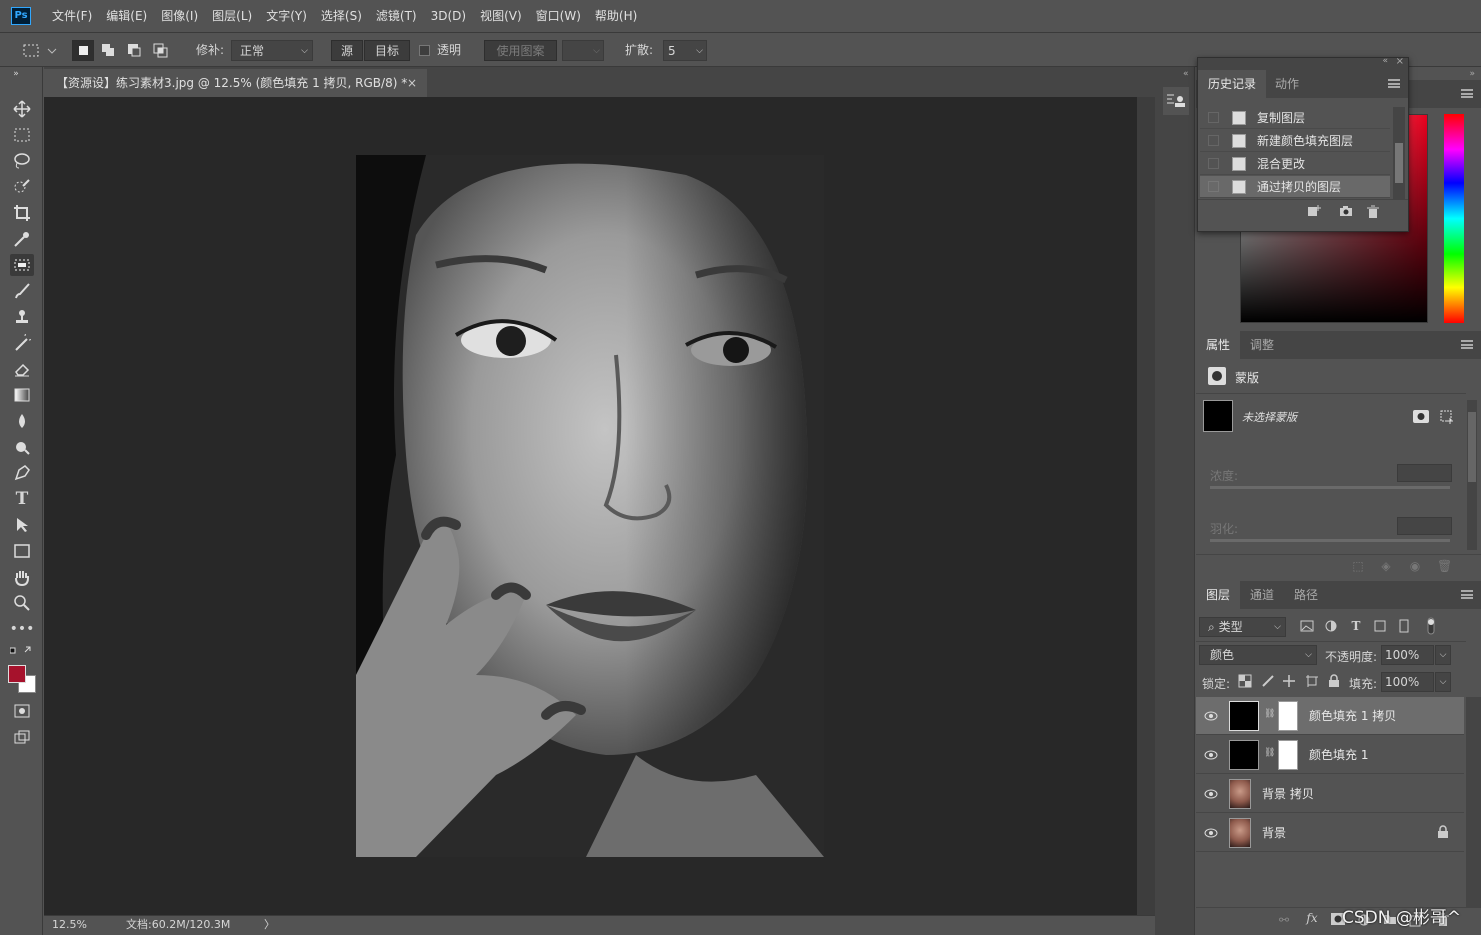 The width and height of the screenshot is (1481, 935). What do you see at coordinates (1334, 682) in the screenshot?
I see `lock-all-icon` at bounding box center [1334, 682].